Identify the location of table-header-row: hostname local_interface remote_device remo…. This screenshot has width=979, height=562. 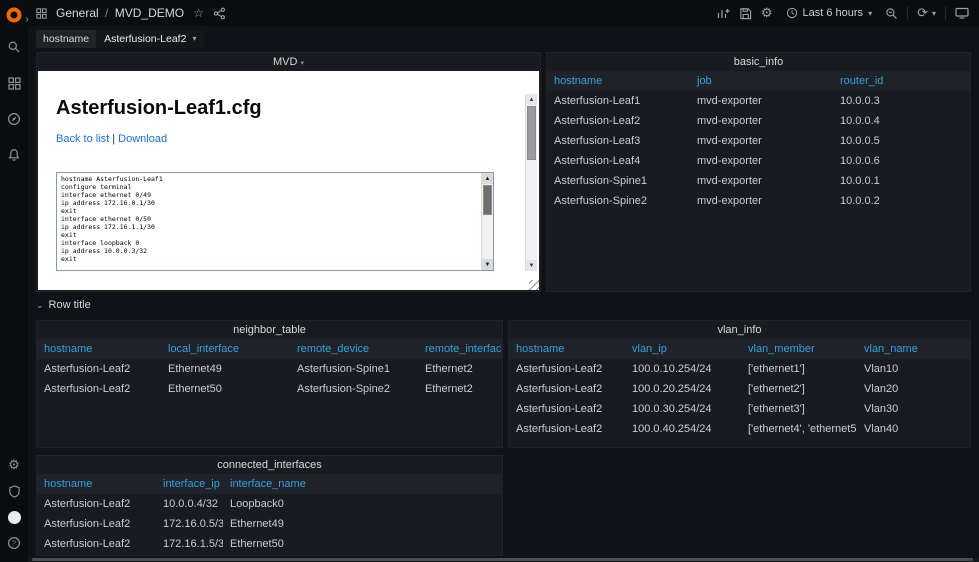
(269, 349).